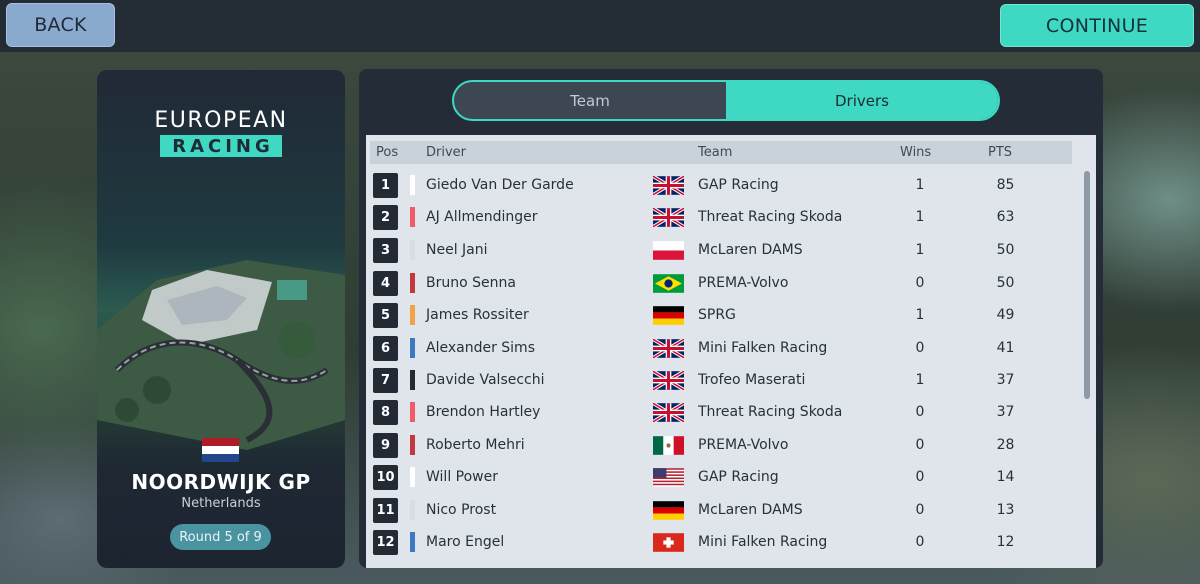  I want to click on position-badge: 3, so click(385, 250).